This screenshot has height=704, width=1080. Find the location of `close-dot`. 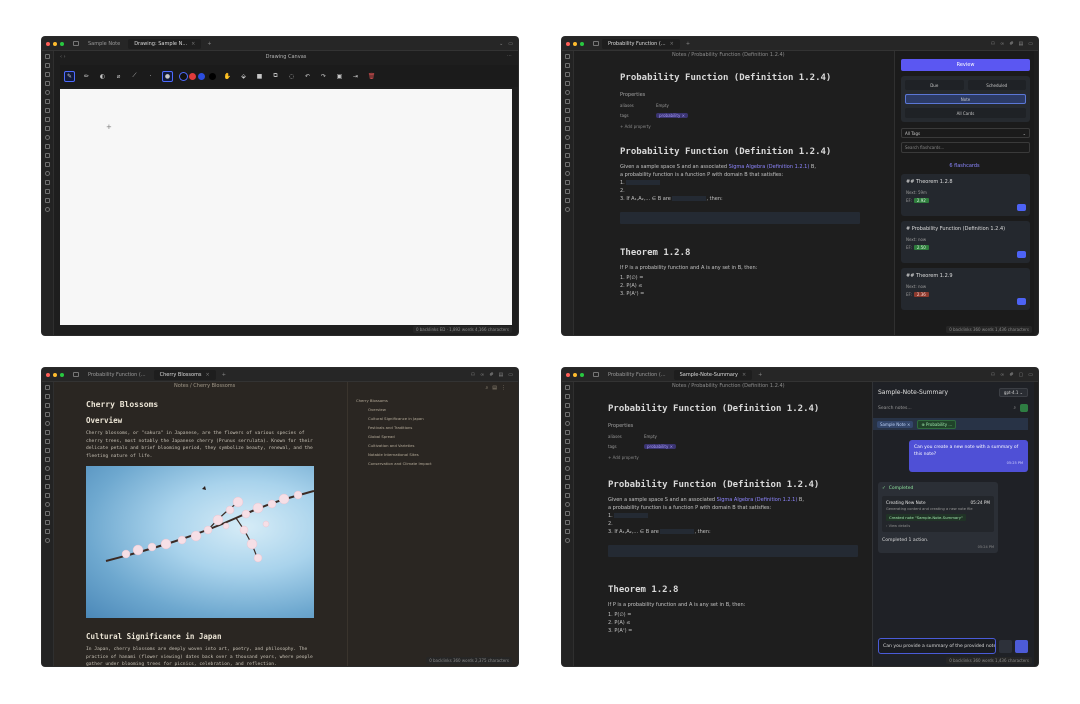

close-dot is located at coordinates (568, 43).